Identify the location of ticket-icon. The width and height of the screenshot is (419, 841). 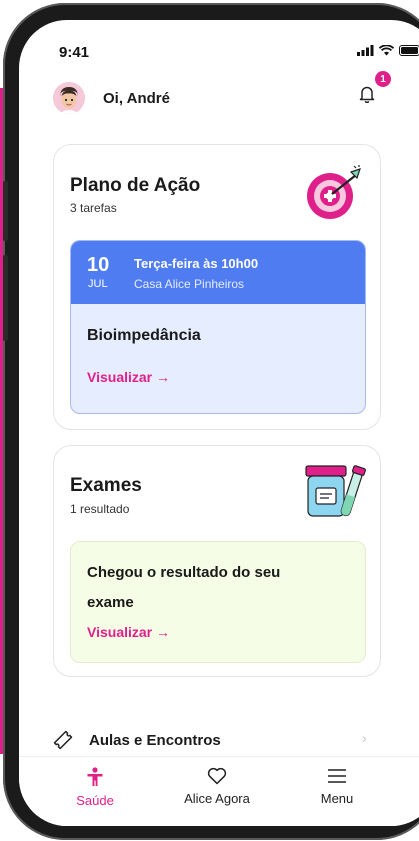
(63, 740).